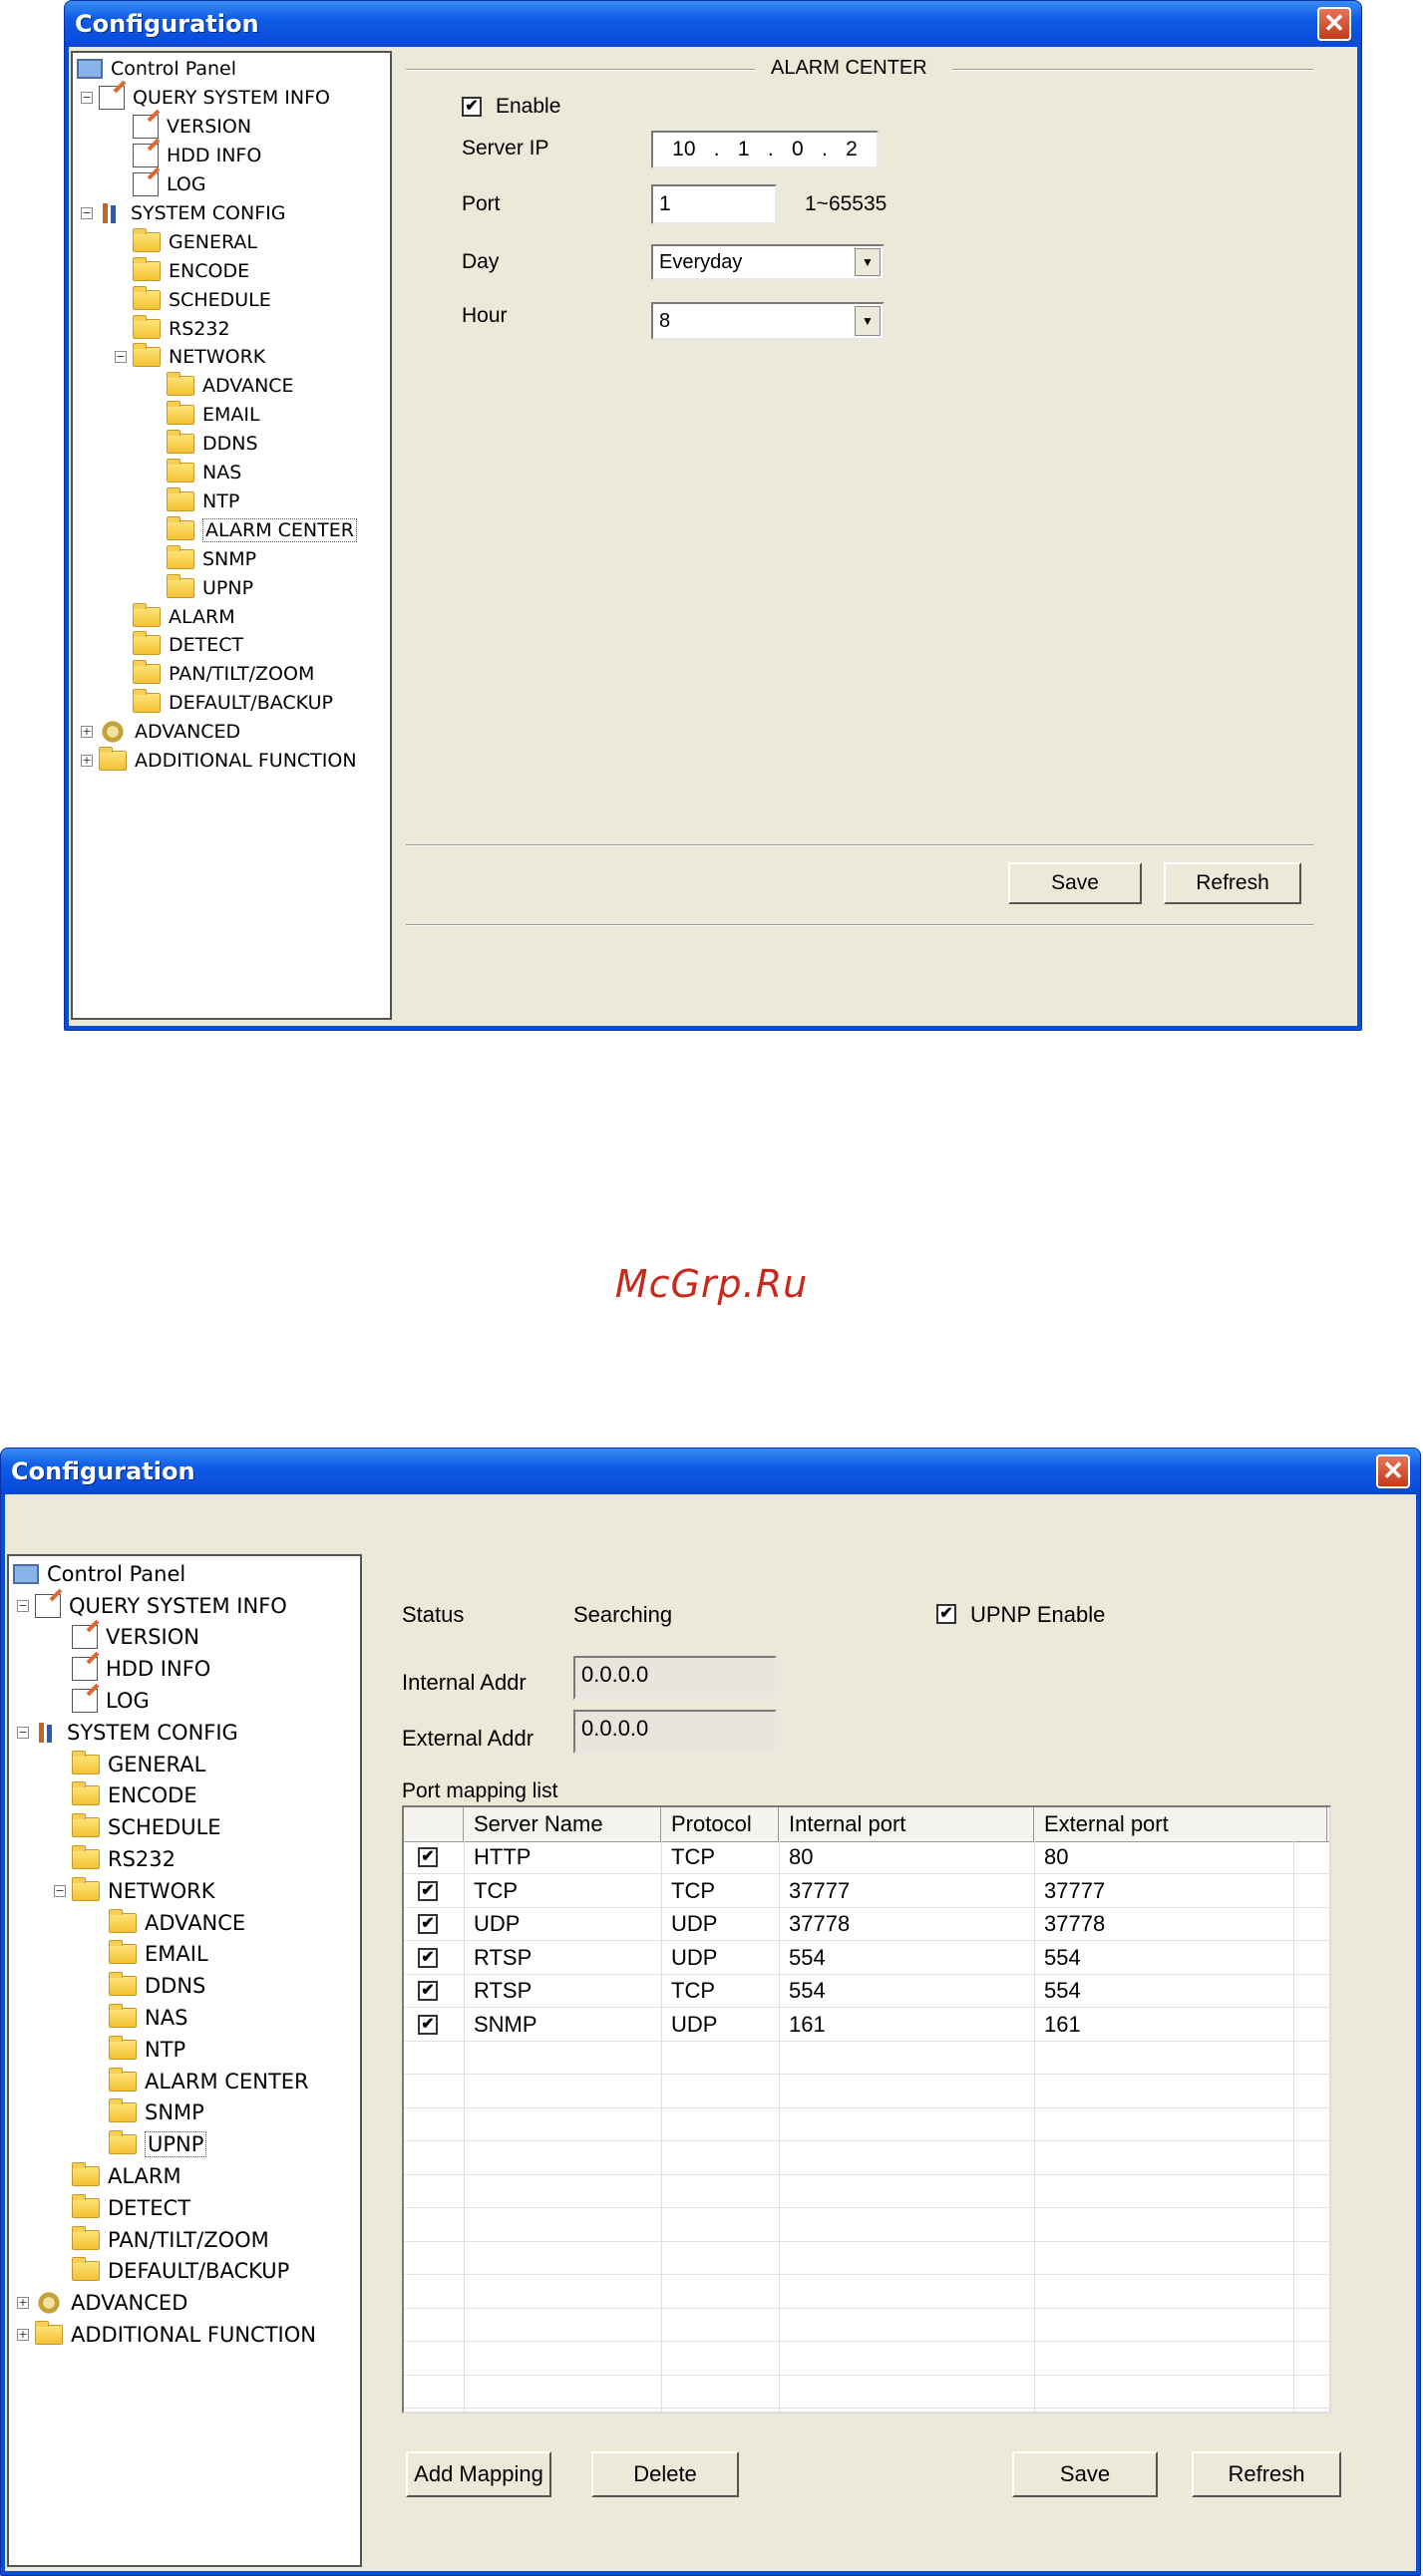 This screenshot has height=2576, width=1423. I want to click on table-row: ✔ HTTP TCP 80 80, so click(866, 1857).